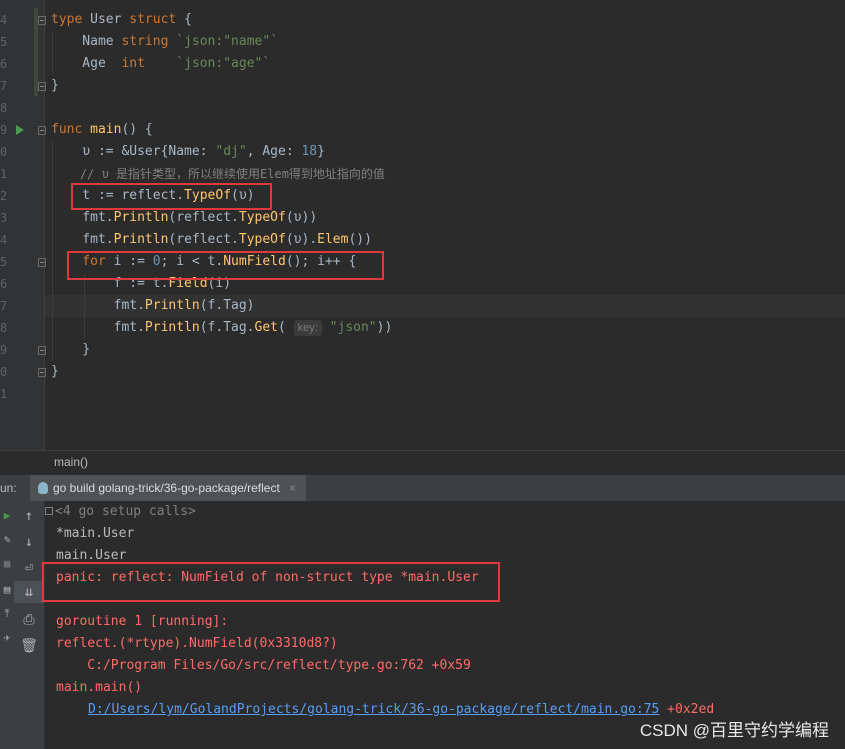  Describe the element at coordinates (4, 196) in the screenshot. I see `line-number: 2` at that location.